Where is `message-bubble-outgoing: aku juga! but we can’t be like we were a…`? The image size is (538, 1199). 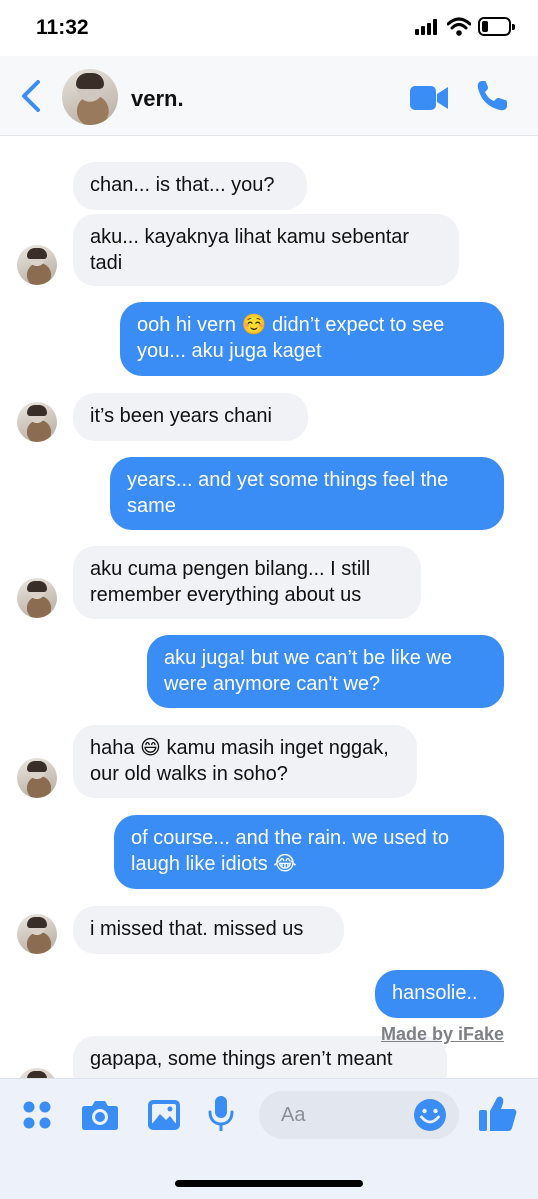 message-bubble-outgoing: aku juga! but we can’t be like we were a… is located at coordinates (325, 671).